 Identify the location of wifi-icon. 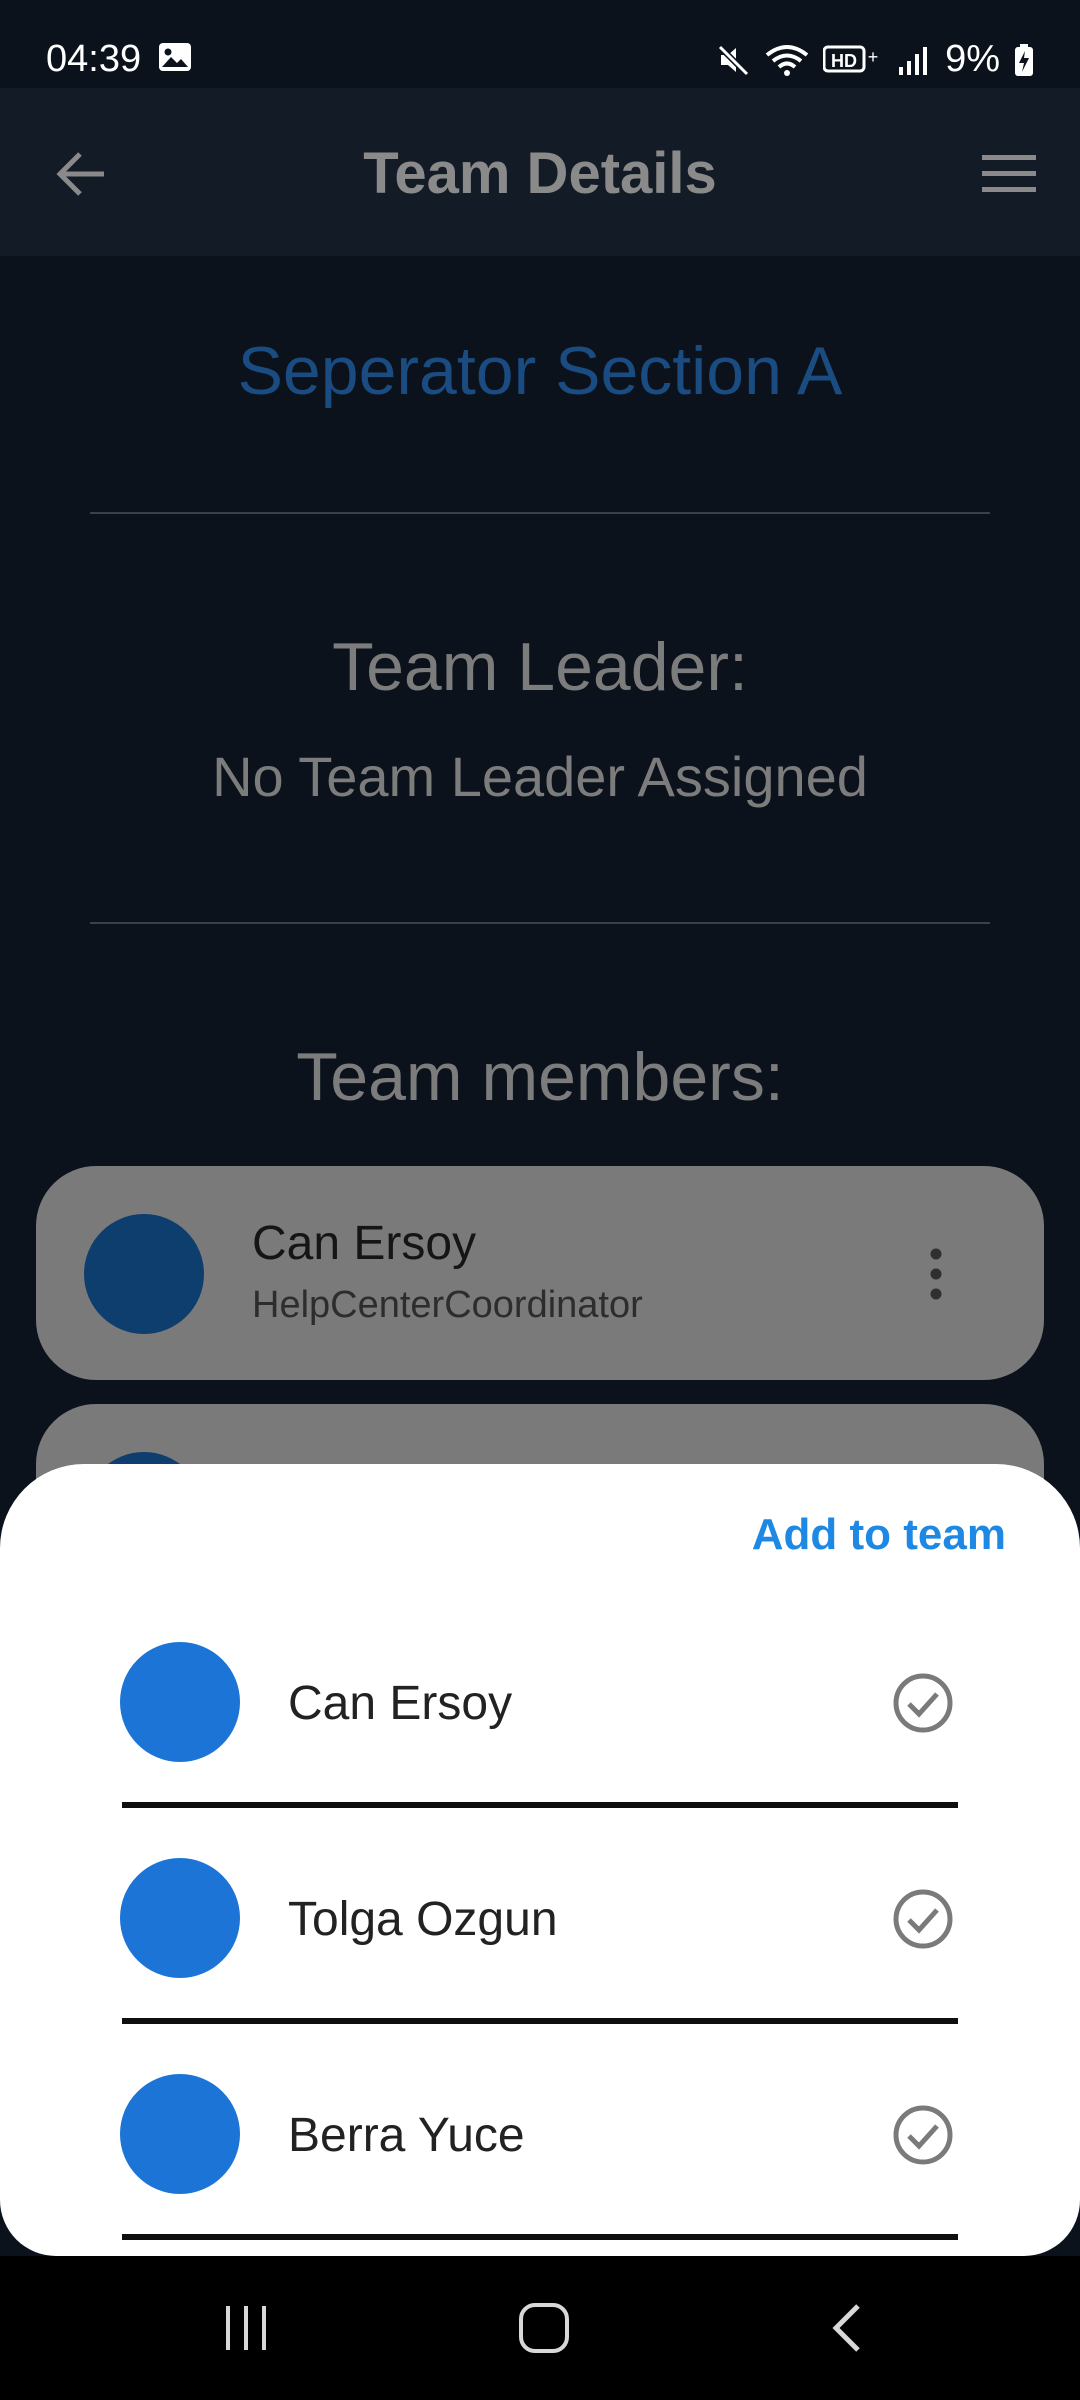
(787, 60).